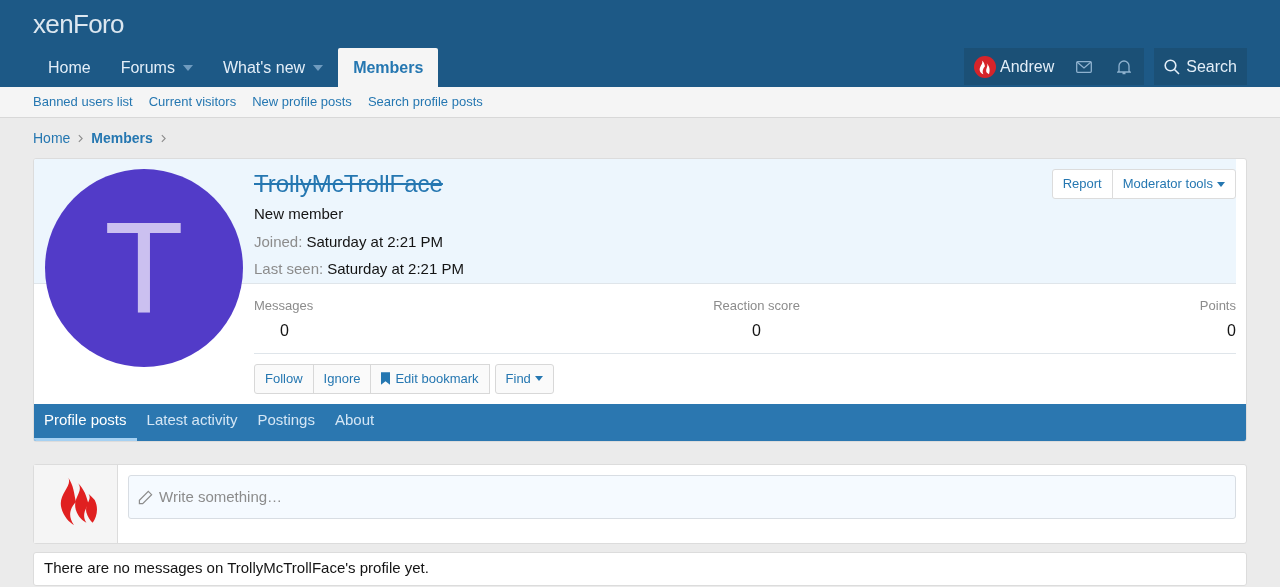 The width and height of the screenshot is (1280, 587). I want to click on subnav-link: Current visitors, so click(192, 102).